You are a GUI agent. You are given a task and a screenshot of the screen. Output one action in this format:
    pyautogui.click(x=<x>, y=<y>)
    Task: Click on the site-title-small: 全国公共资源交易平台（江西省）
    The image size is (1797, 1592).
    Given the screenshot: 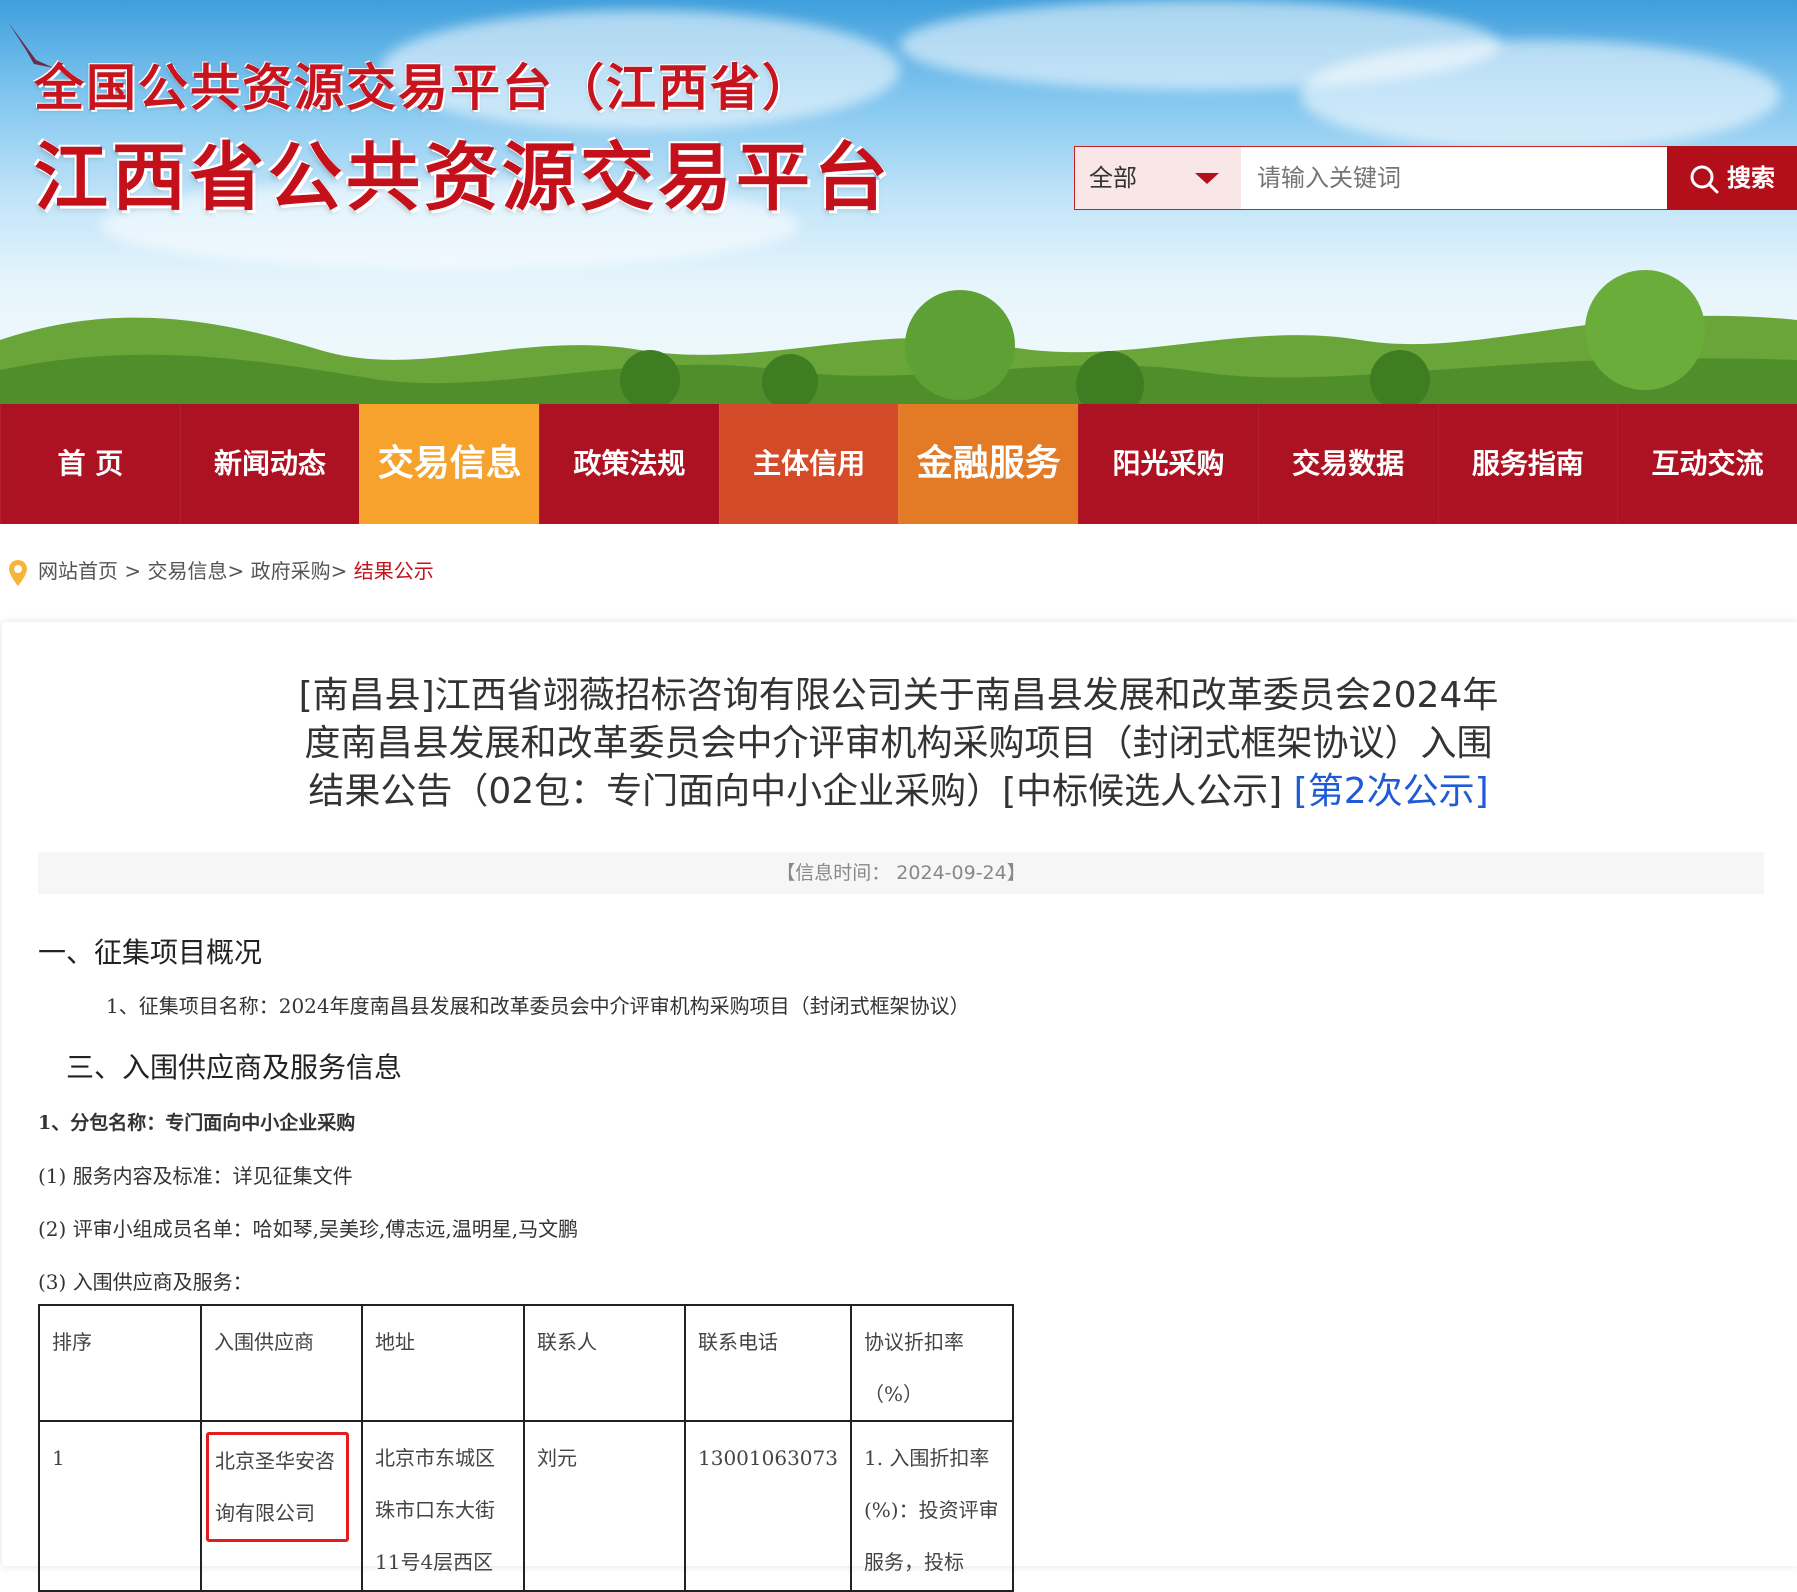 What is the action you would take?
    pyautogui.click(x=424, y=88)
    